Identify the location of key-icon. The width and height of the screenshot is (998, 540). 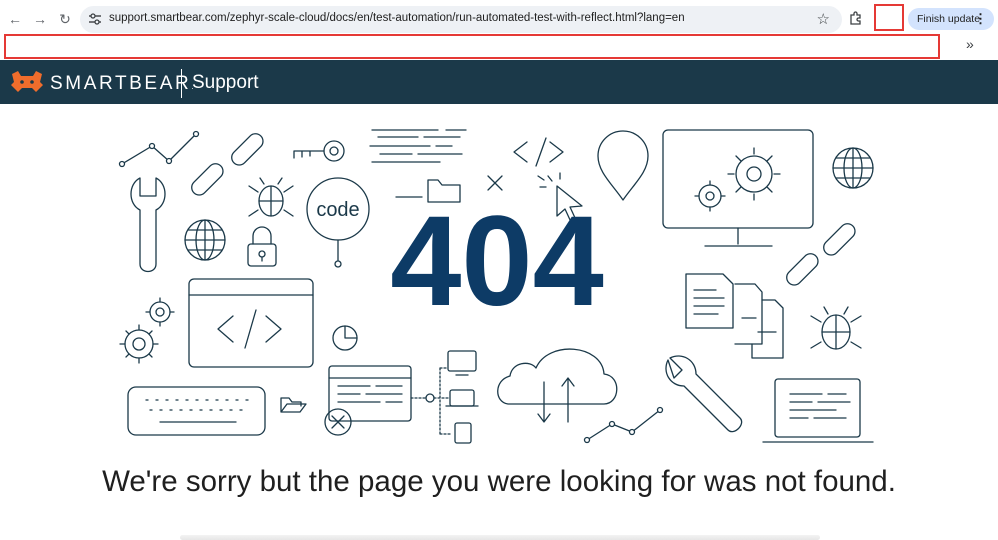
(319, 151).